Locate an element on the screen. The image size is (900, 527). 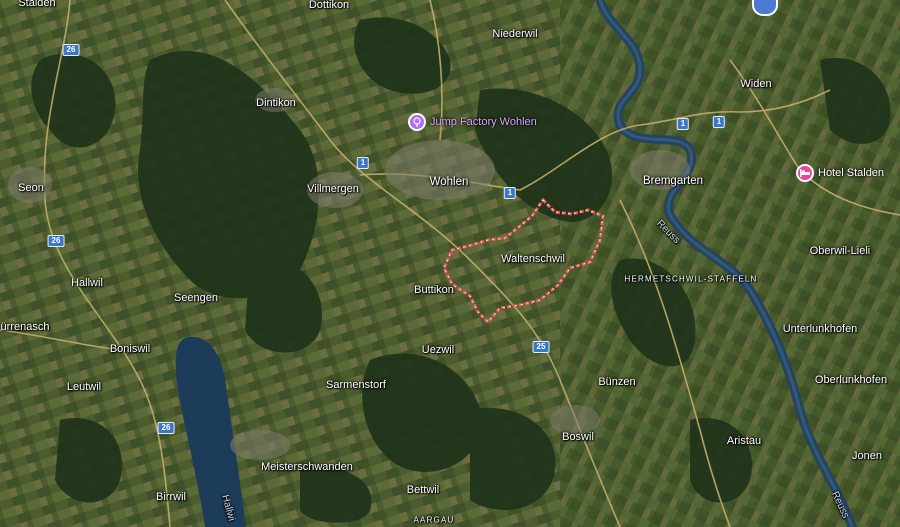
place-label: Wohlen is located at coordinates (449, 182).